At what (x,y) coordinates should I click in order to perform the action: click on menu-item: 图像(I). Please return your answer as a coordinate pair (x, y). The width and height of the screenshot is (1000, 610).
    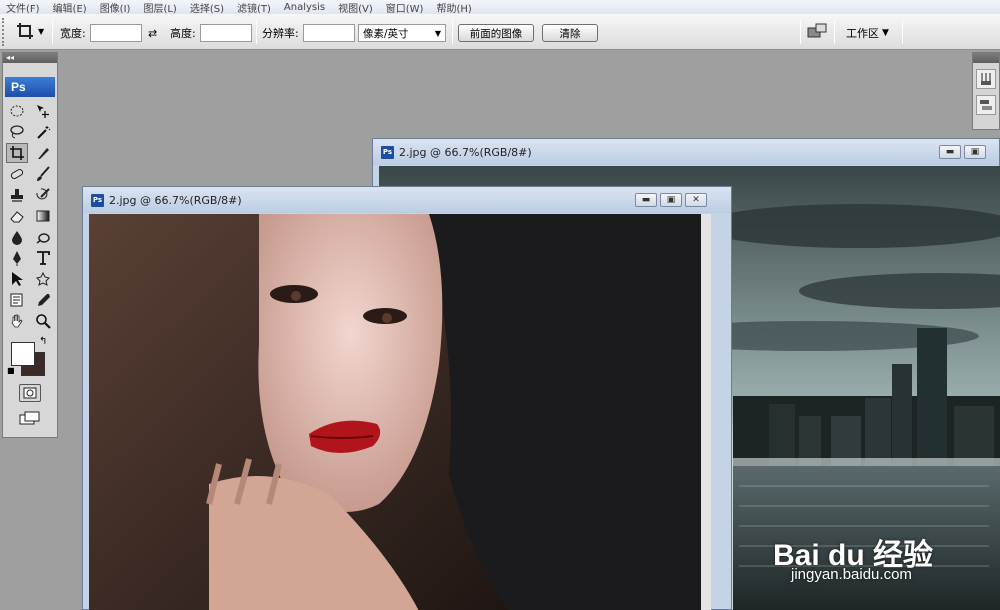
    Looking at the image, I should click on (115, 7).